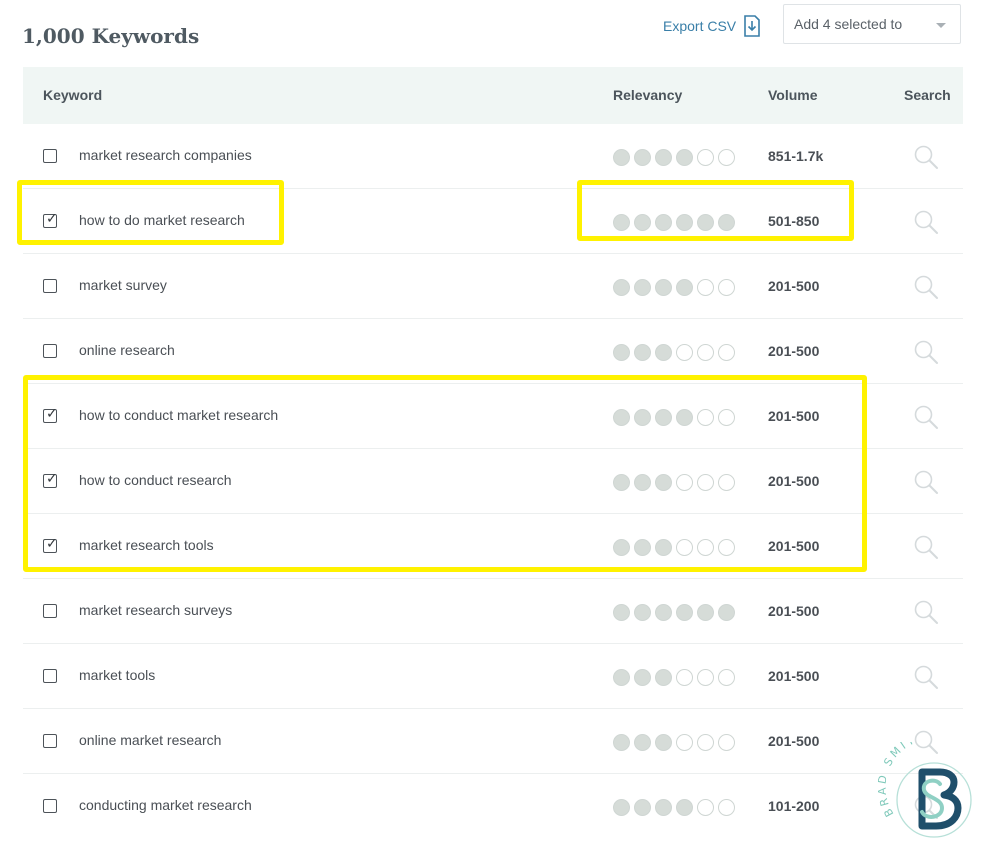 This screenshot has height=847, width=983. I want to click on table-header: Keyword Relevancy Volume Search, so click(493, 95).